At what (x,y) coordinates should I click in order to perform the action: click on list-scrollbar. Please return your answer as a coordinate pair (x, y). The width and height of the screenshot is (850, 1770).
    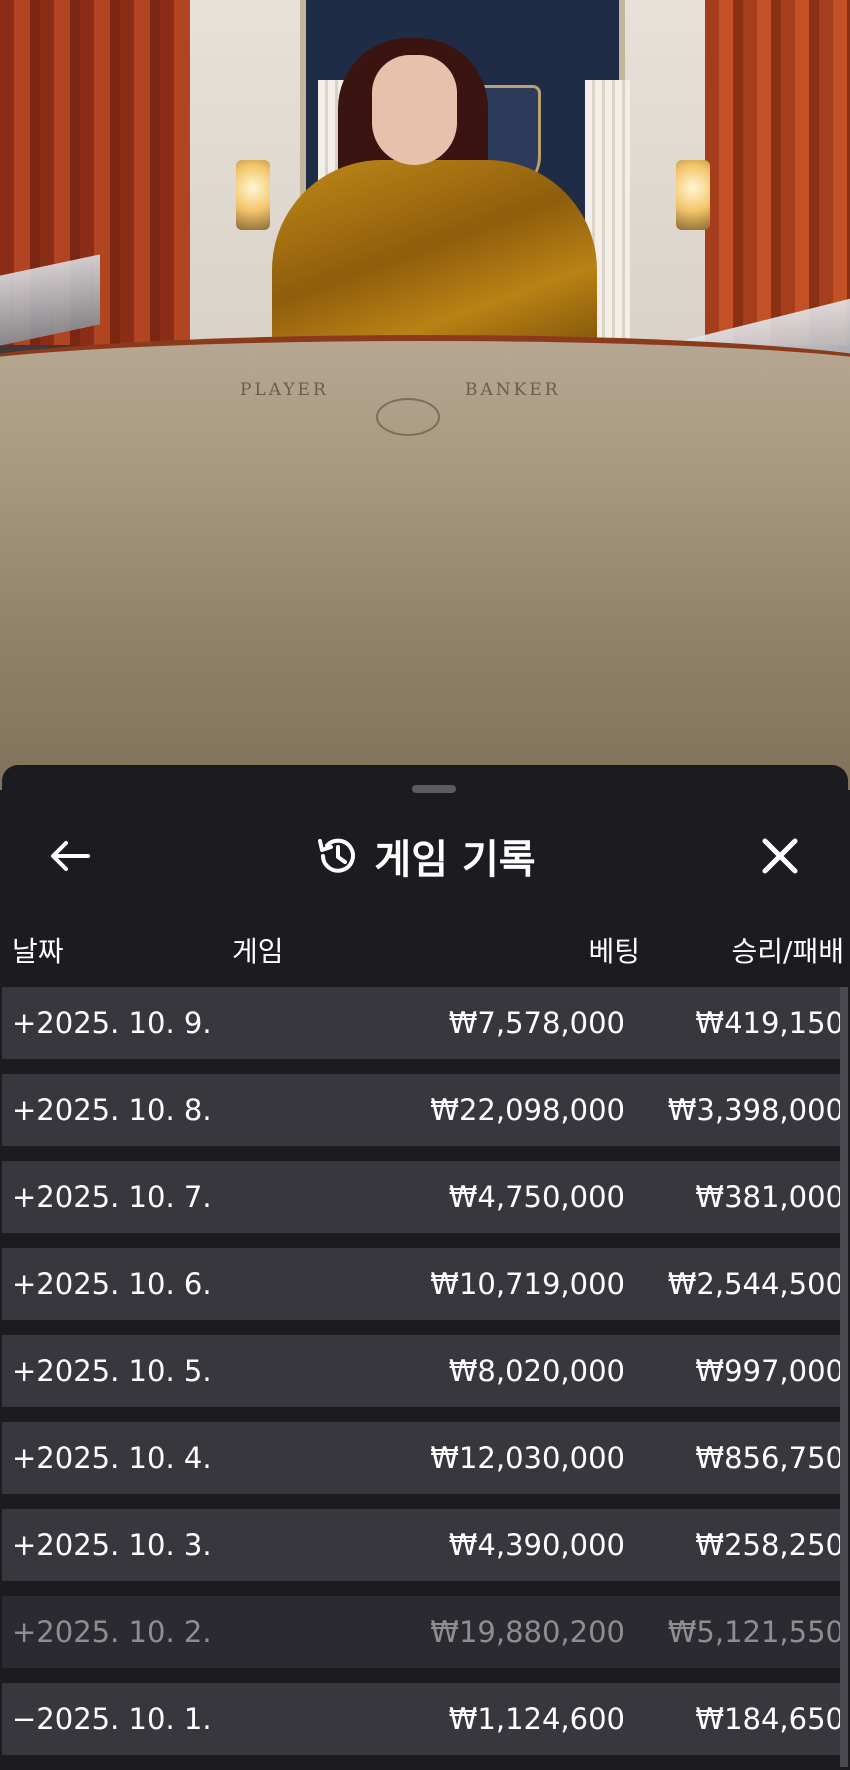
    Looking at the image, I should click on (844, 1377).